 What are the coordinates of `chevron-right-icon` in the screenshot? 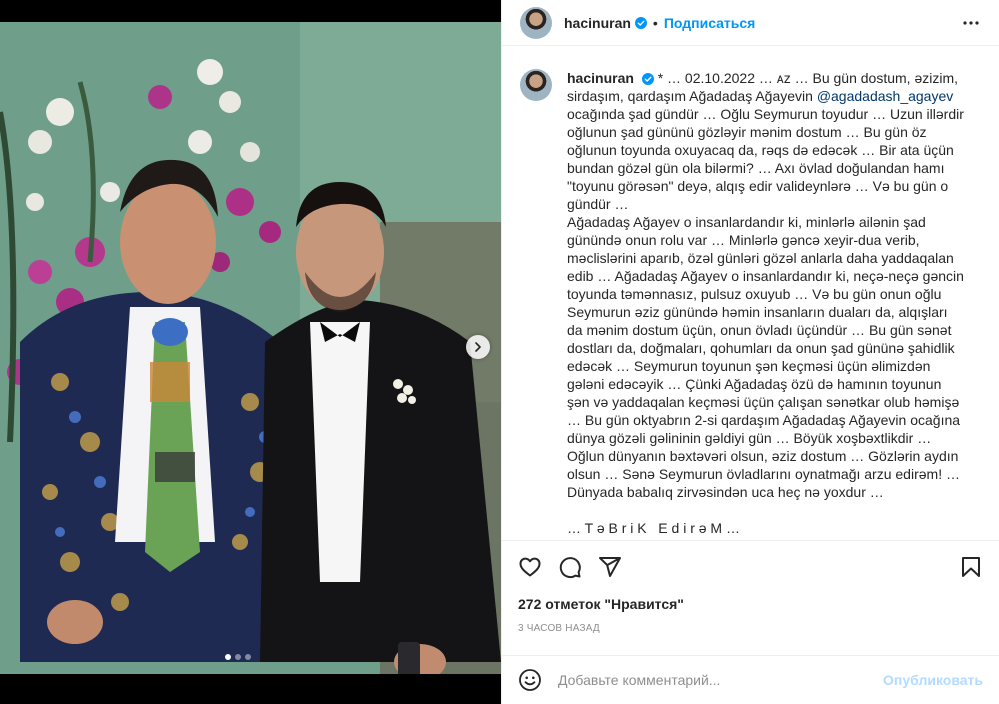 It's located at (478, 347).